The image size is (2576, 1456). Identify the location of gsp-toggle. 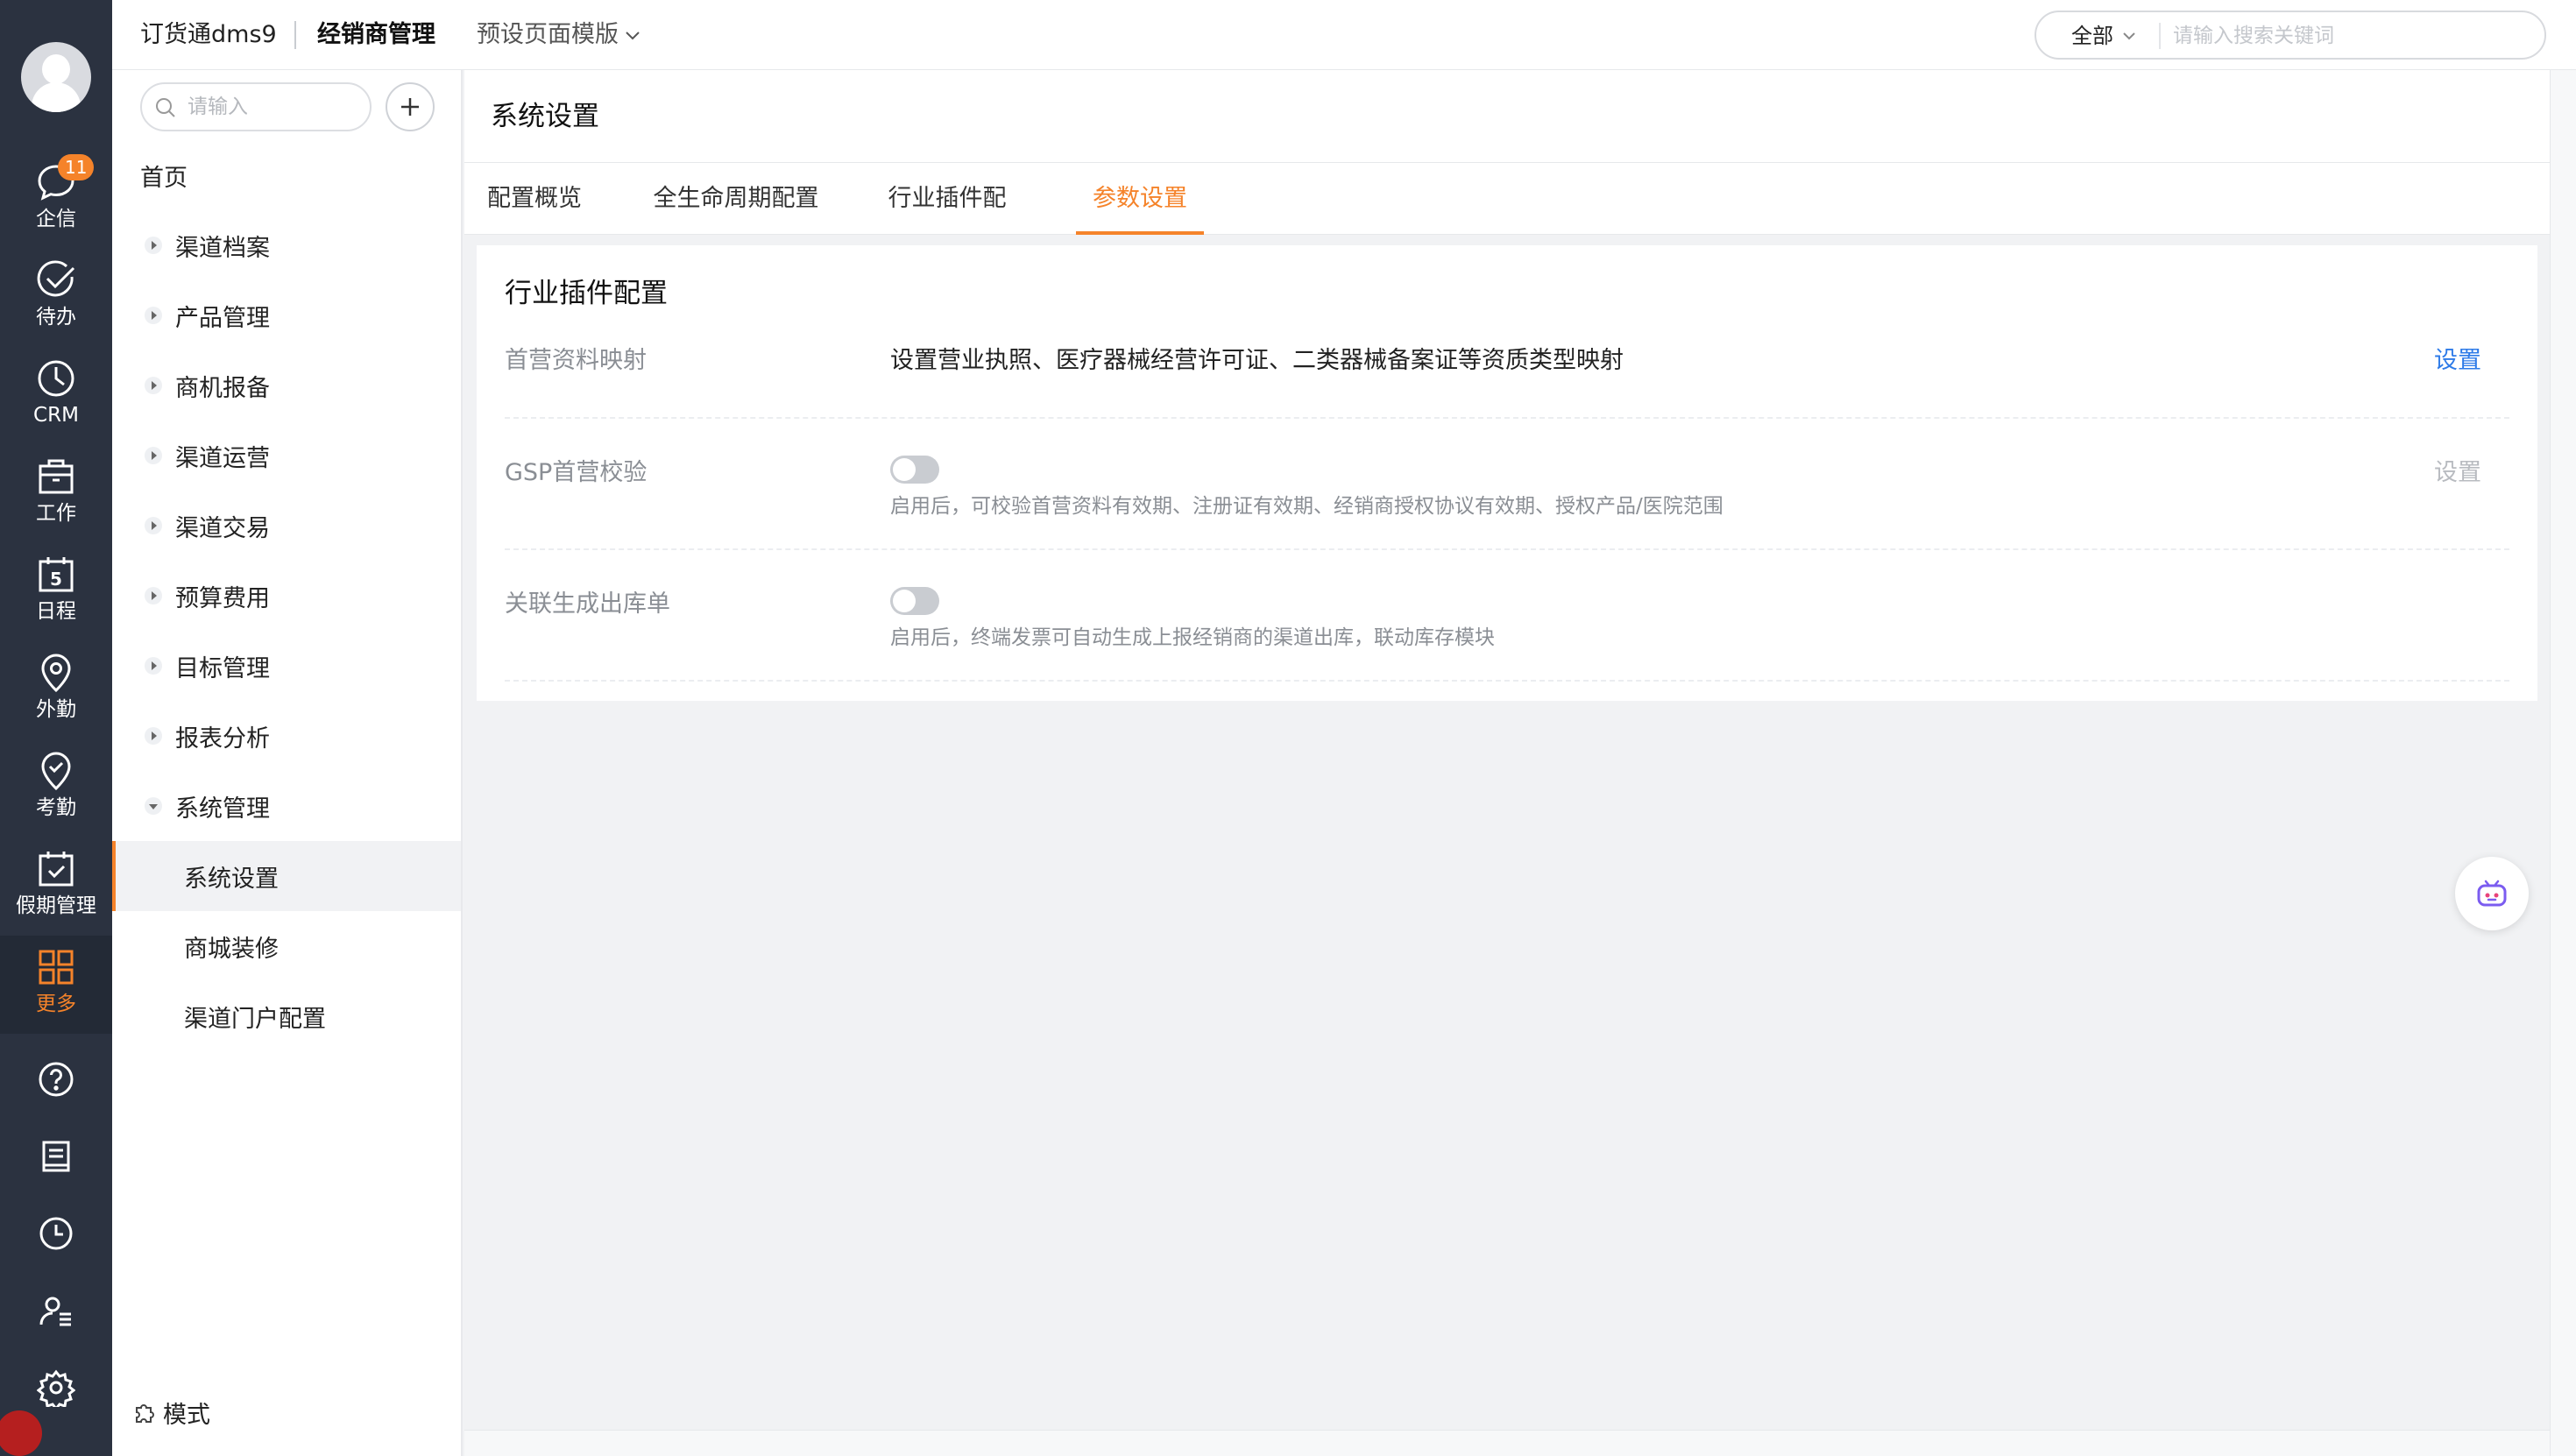
(914, 470).